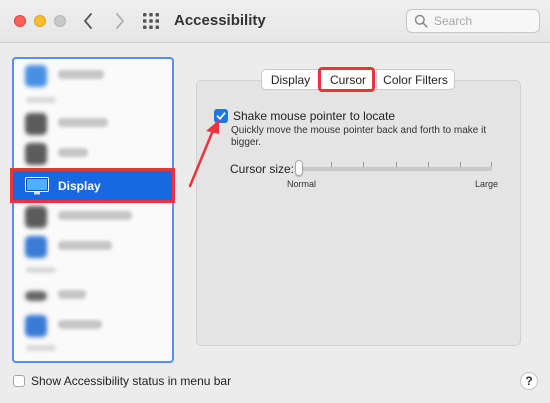 The width and height of the screenshot is (550, 403). Describe the element at coordinates (203, 154) in the screenshot. I see `annotation-arrow-icon` at that location.